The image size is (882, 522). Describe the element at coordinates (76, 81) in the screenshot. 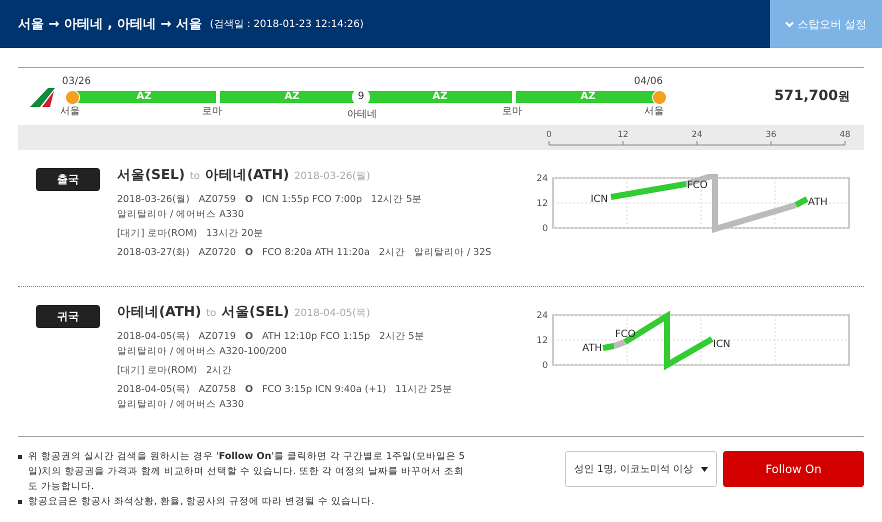

I see `start-date: 03/26` at that location.